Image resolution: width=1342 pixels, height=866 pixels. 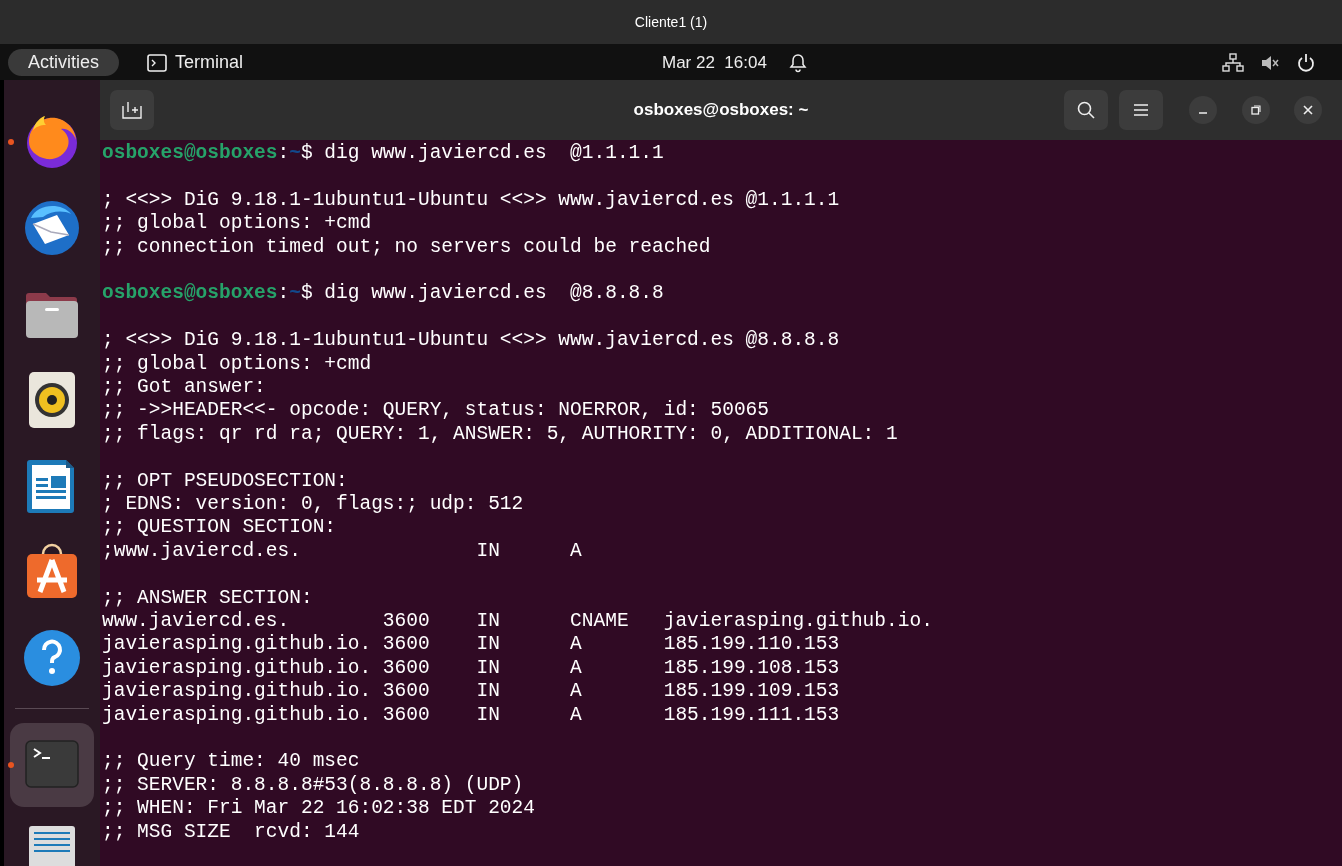 I want to click on output-line: ;; ->>HEADER<<- opcode: QUERY, status: NOERROR, id: 50065, so click(x=435, y=411).